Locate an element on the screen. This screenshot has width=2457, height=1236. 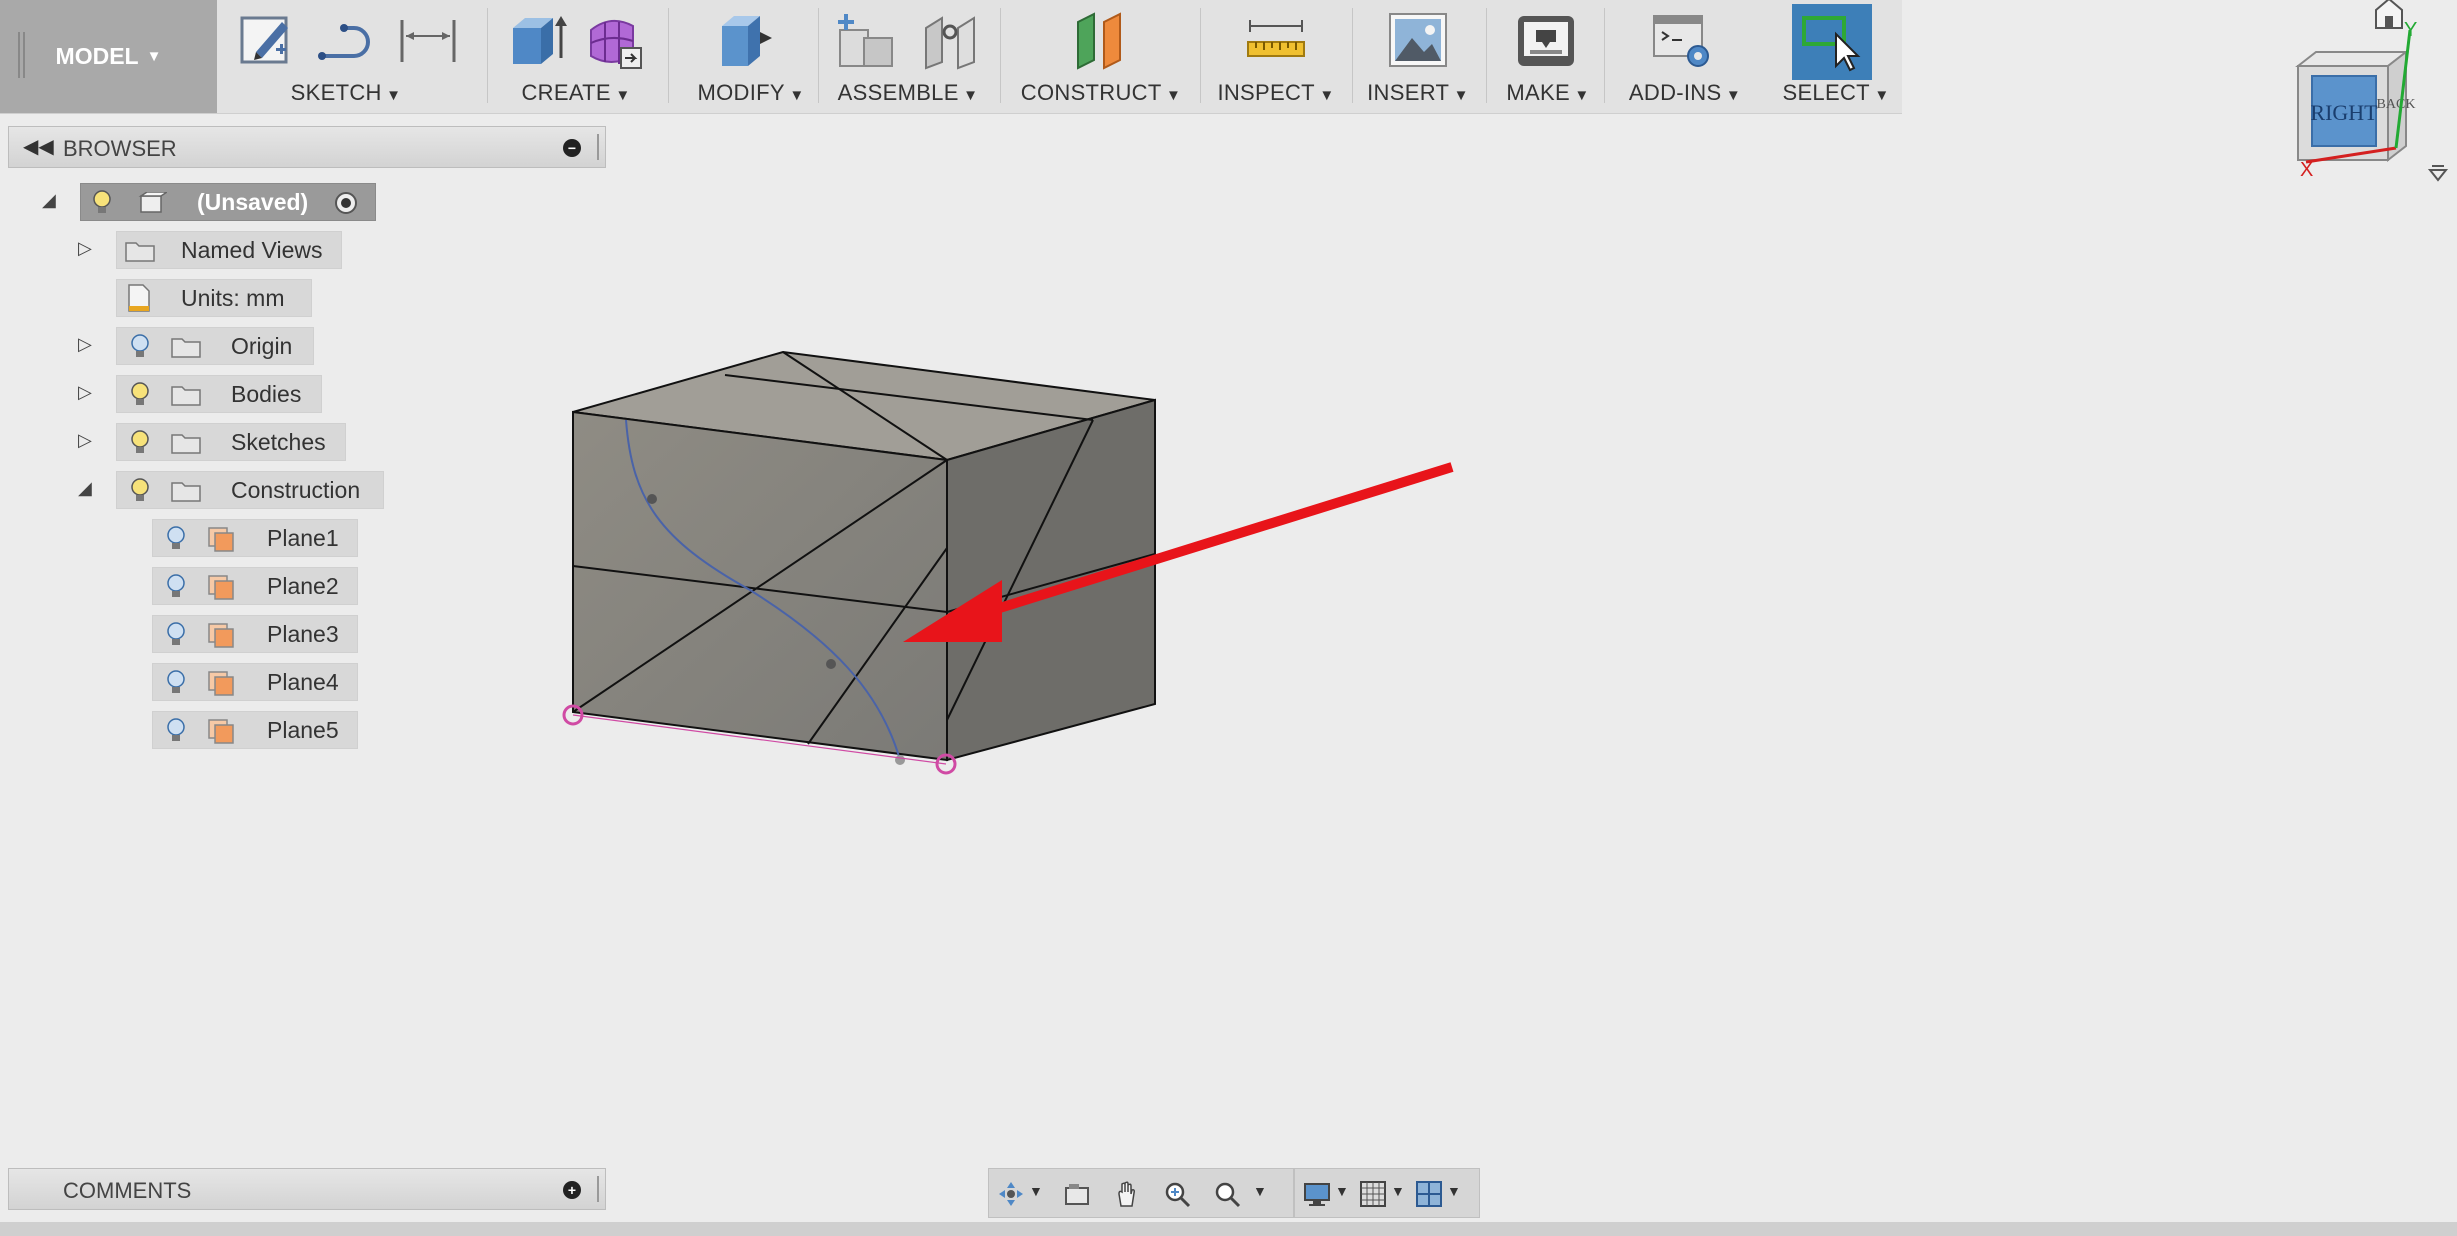
status-strip is located at coordinates (1228, 1229).